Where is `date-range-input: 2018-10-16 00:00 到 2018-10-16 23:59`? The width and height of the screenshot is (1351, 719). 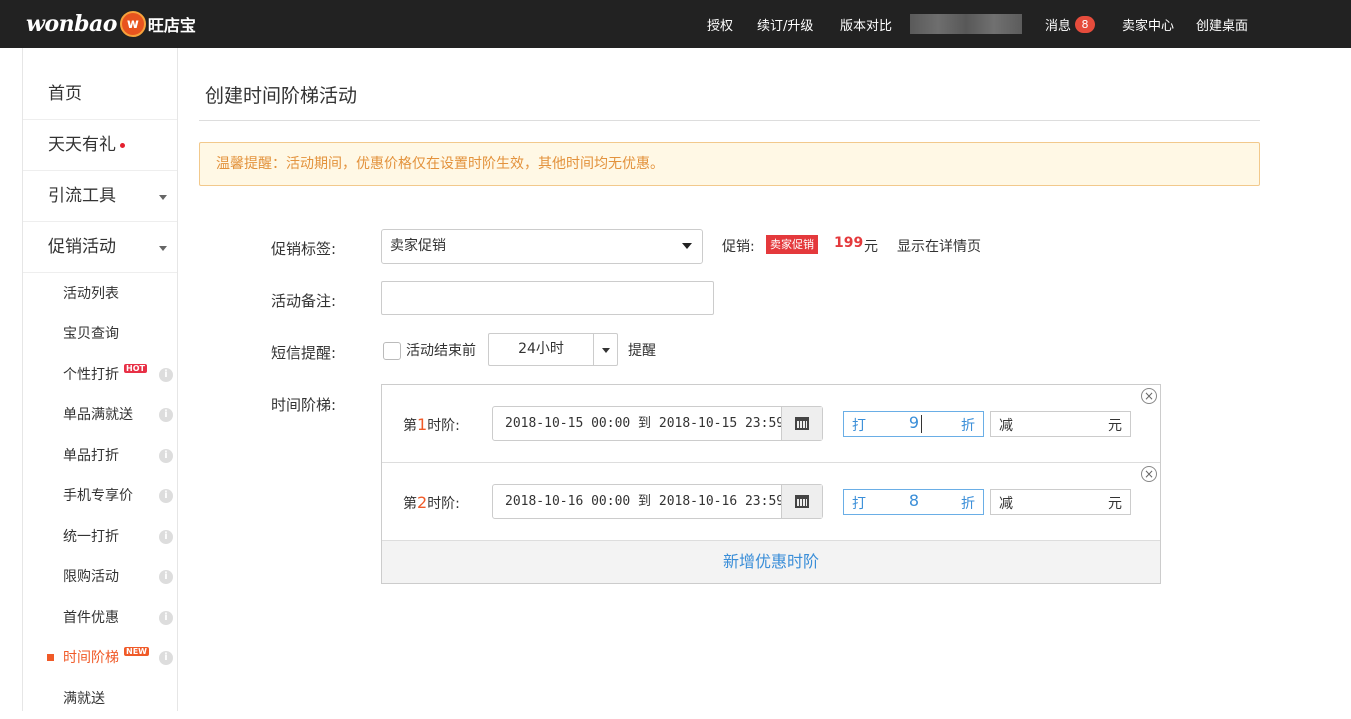
date-range-input: 2018-10-16 00:00 到 2018-10-16 23:59 is located at coordinates (657, 501).